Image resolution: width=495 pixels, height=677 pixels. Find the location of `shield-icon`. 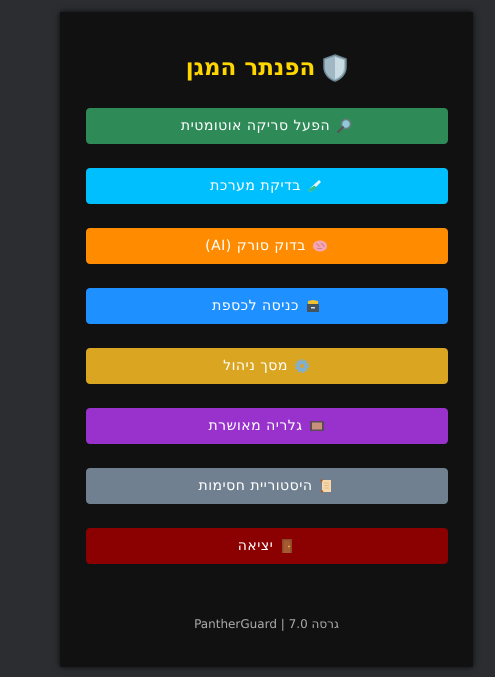

shield-icon is located at coordinates (335, 68).